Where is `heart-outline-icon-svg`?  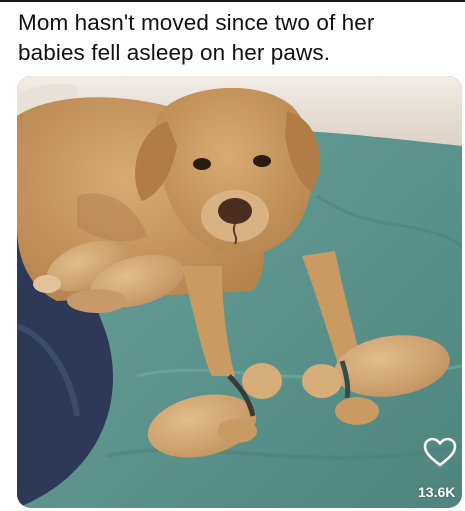 heart-outline-icon-svg is located at coordinates (440, 452).